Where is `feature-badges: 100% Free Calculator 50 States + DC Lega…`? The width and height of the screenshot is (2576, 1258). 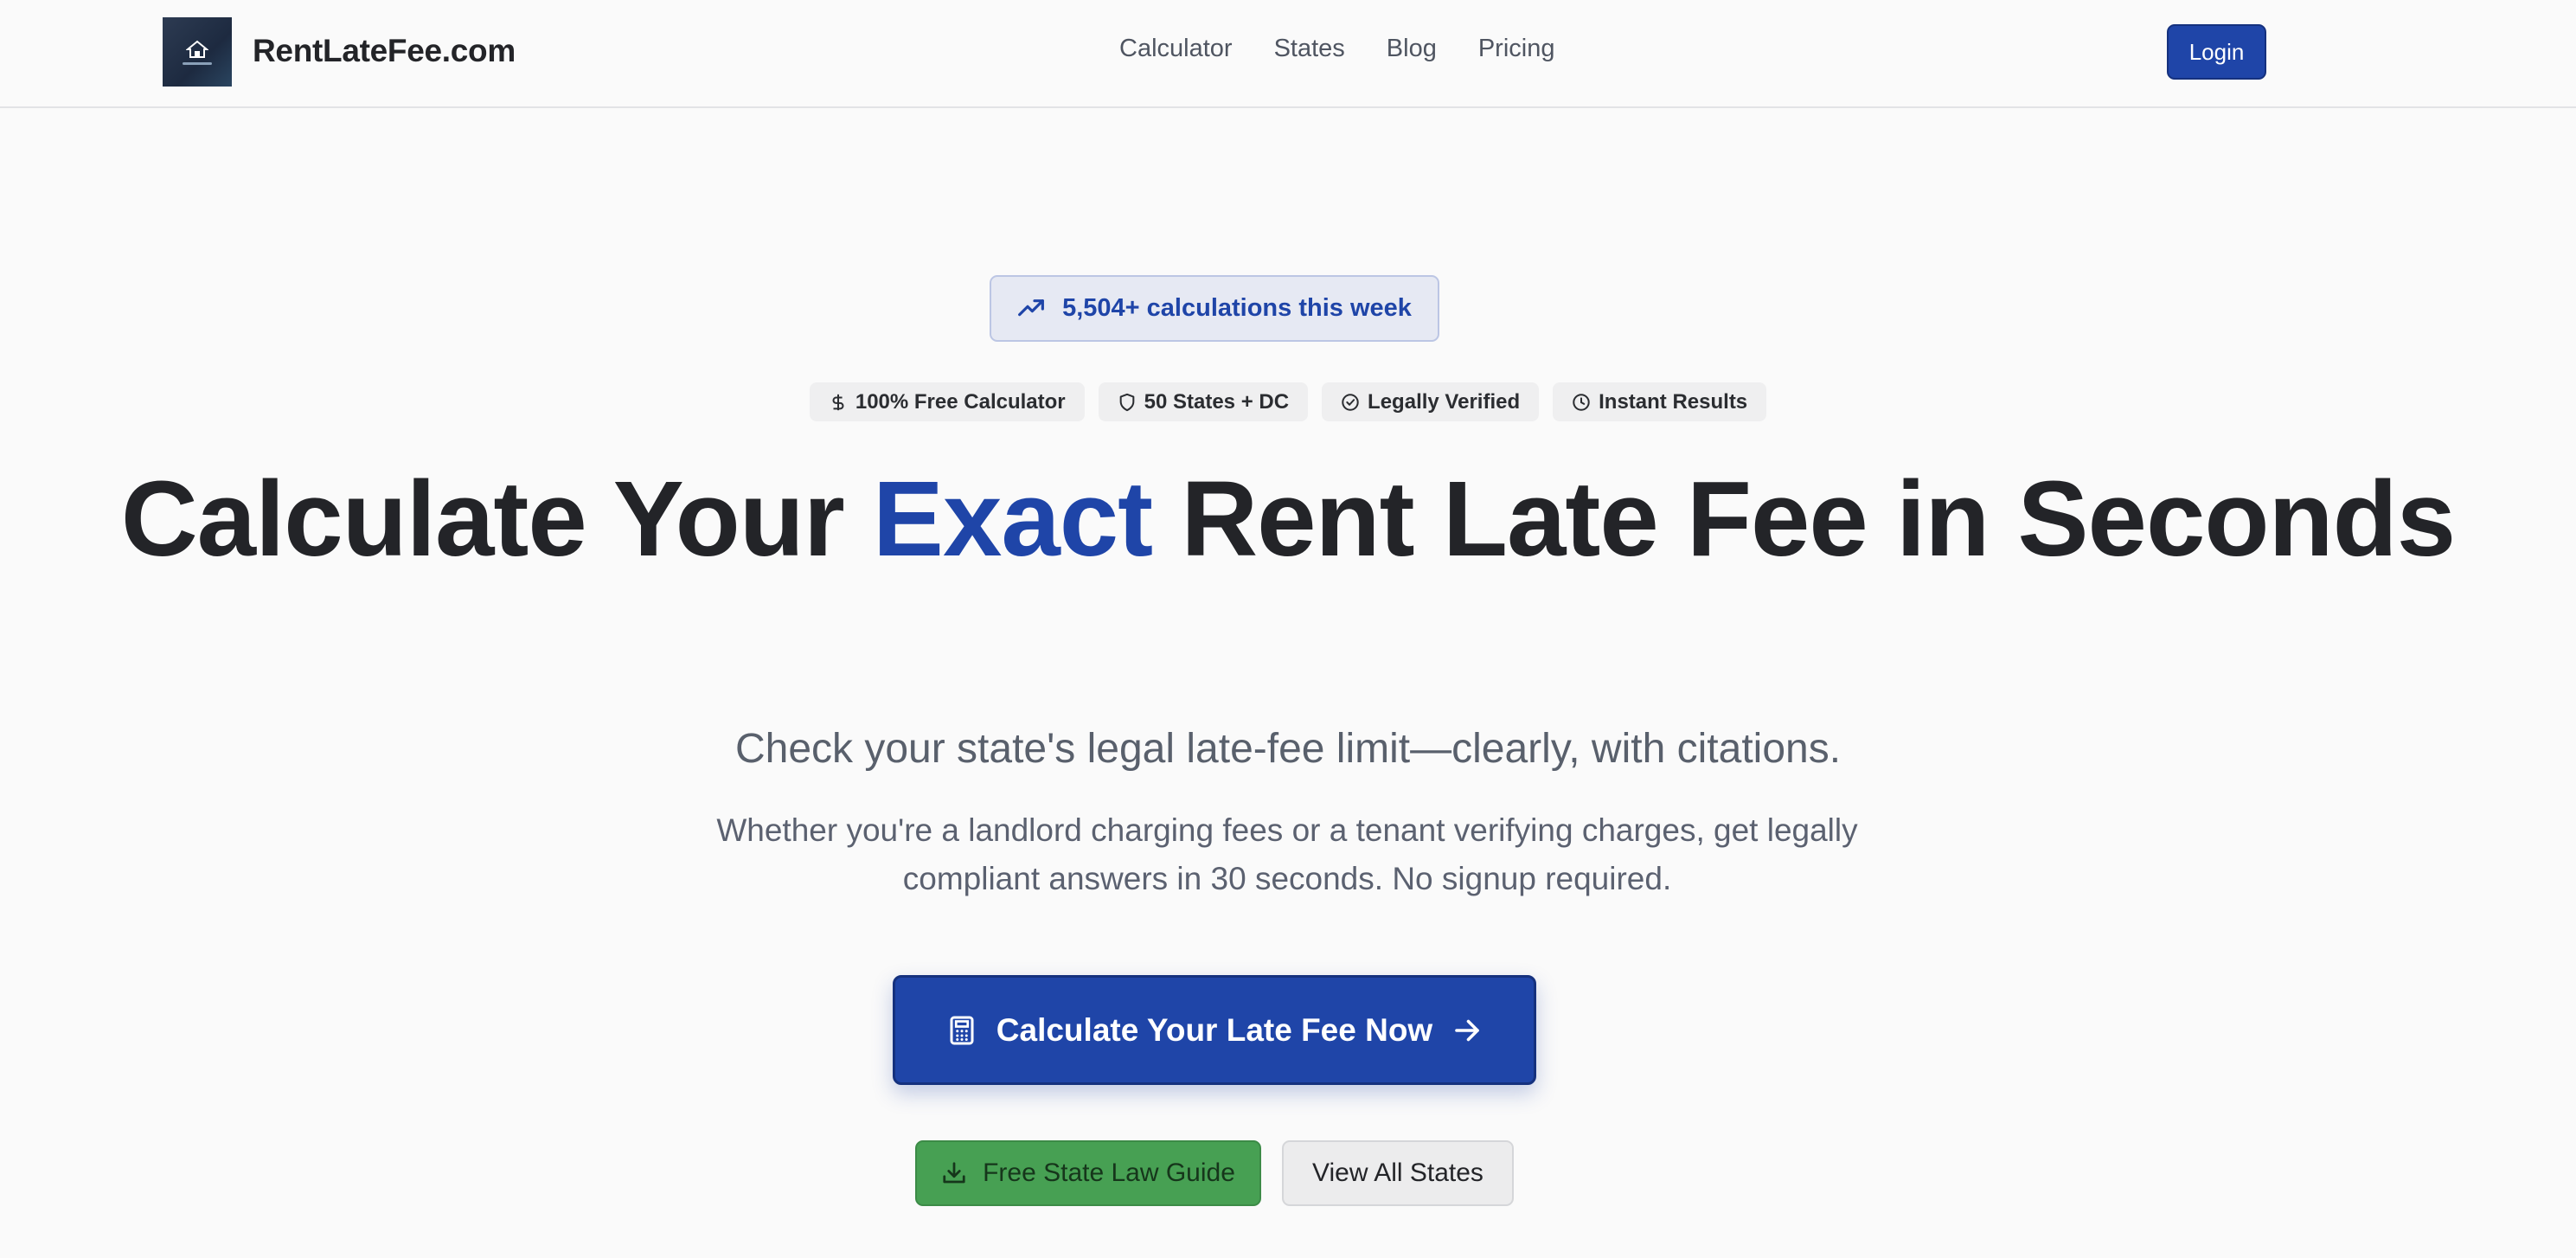
feature-badges: 100% Free Calculator 50 States + DC Lega… is located at coordinates (1288, 401).